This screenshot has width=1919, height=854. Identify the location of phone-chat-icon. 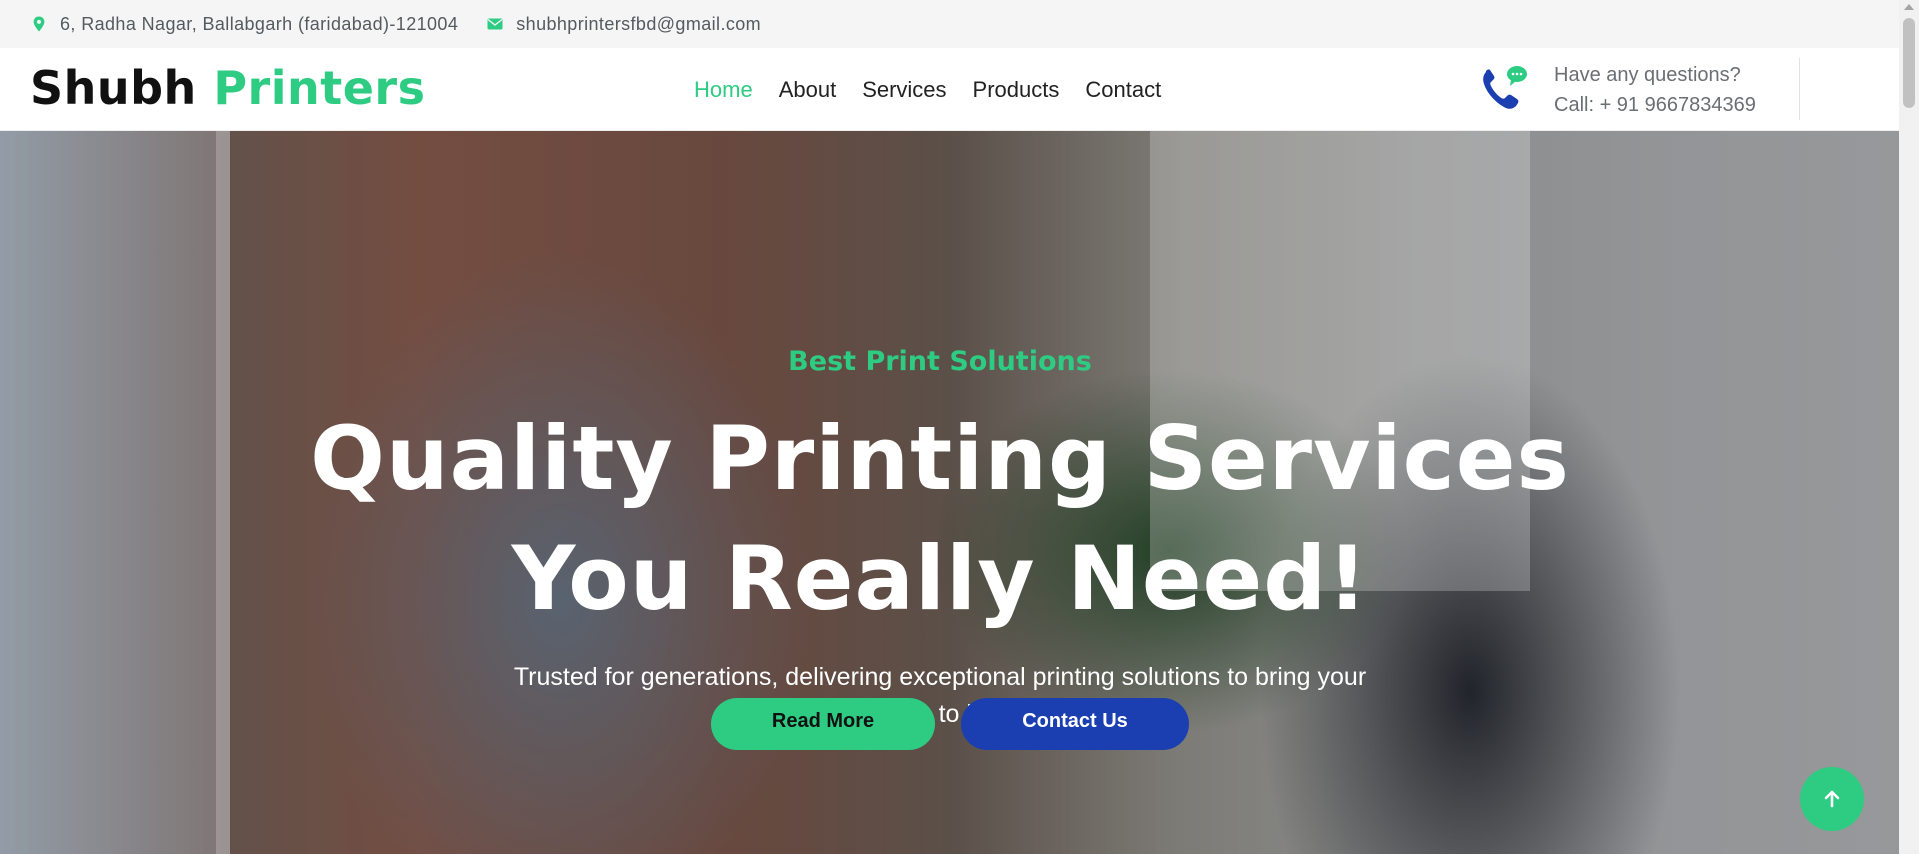
(1504, 88).